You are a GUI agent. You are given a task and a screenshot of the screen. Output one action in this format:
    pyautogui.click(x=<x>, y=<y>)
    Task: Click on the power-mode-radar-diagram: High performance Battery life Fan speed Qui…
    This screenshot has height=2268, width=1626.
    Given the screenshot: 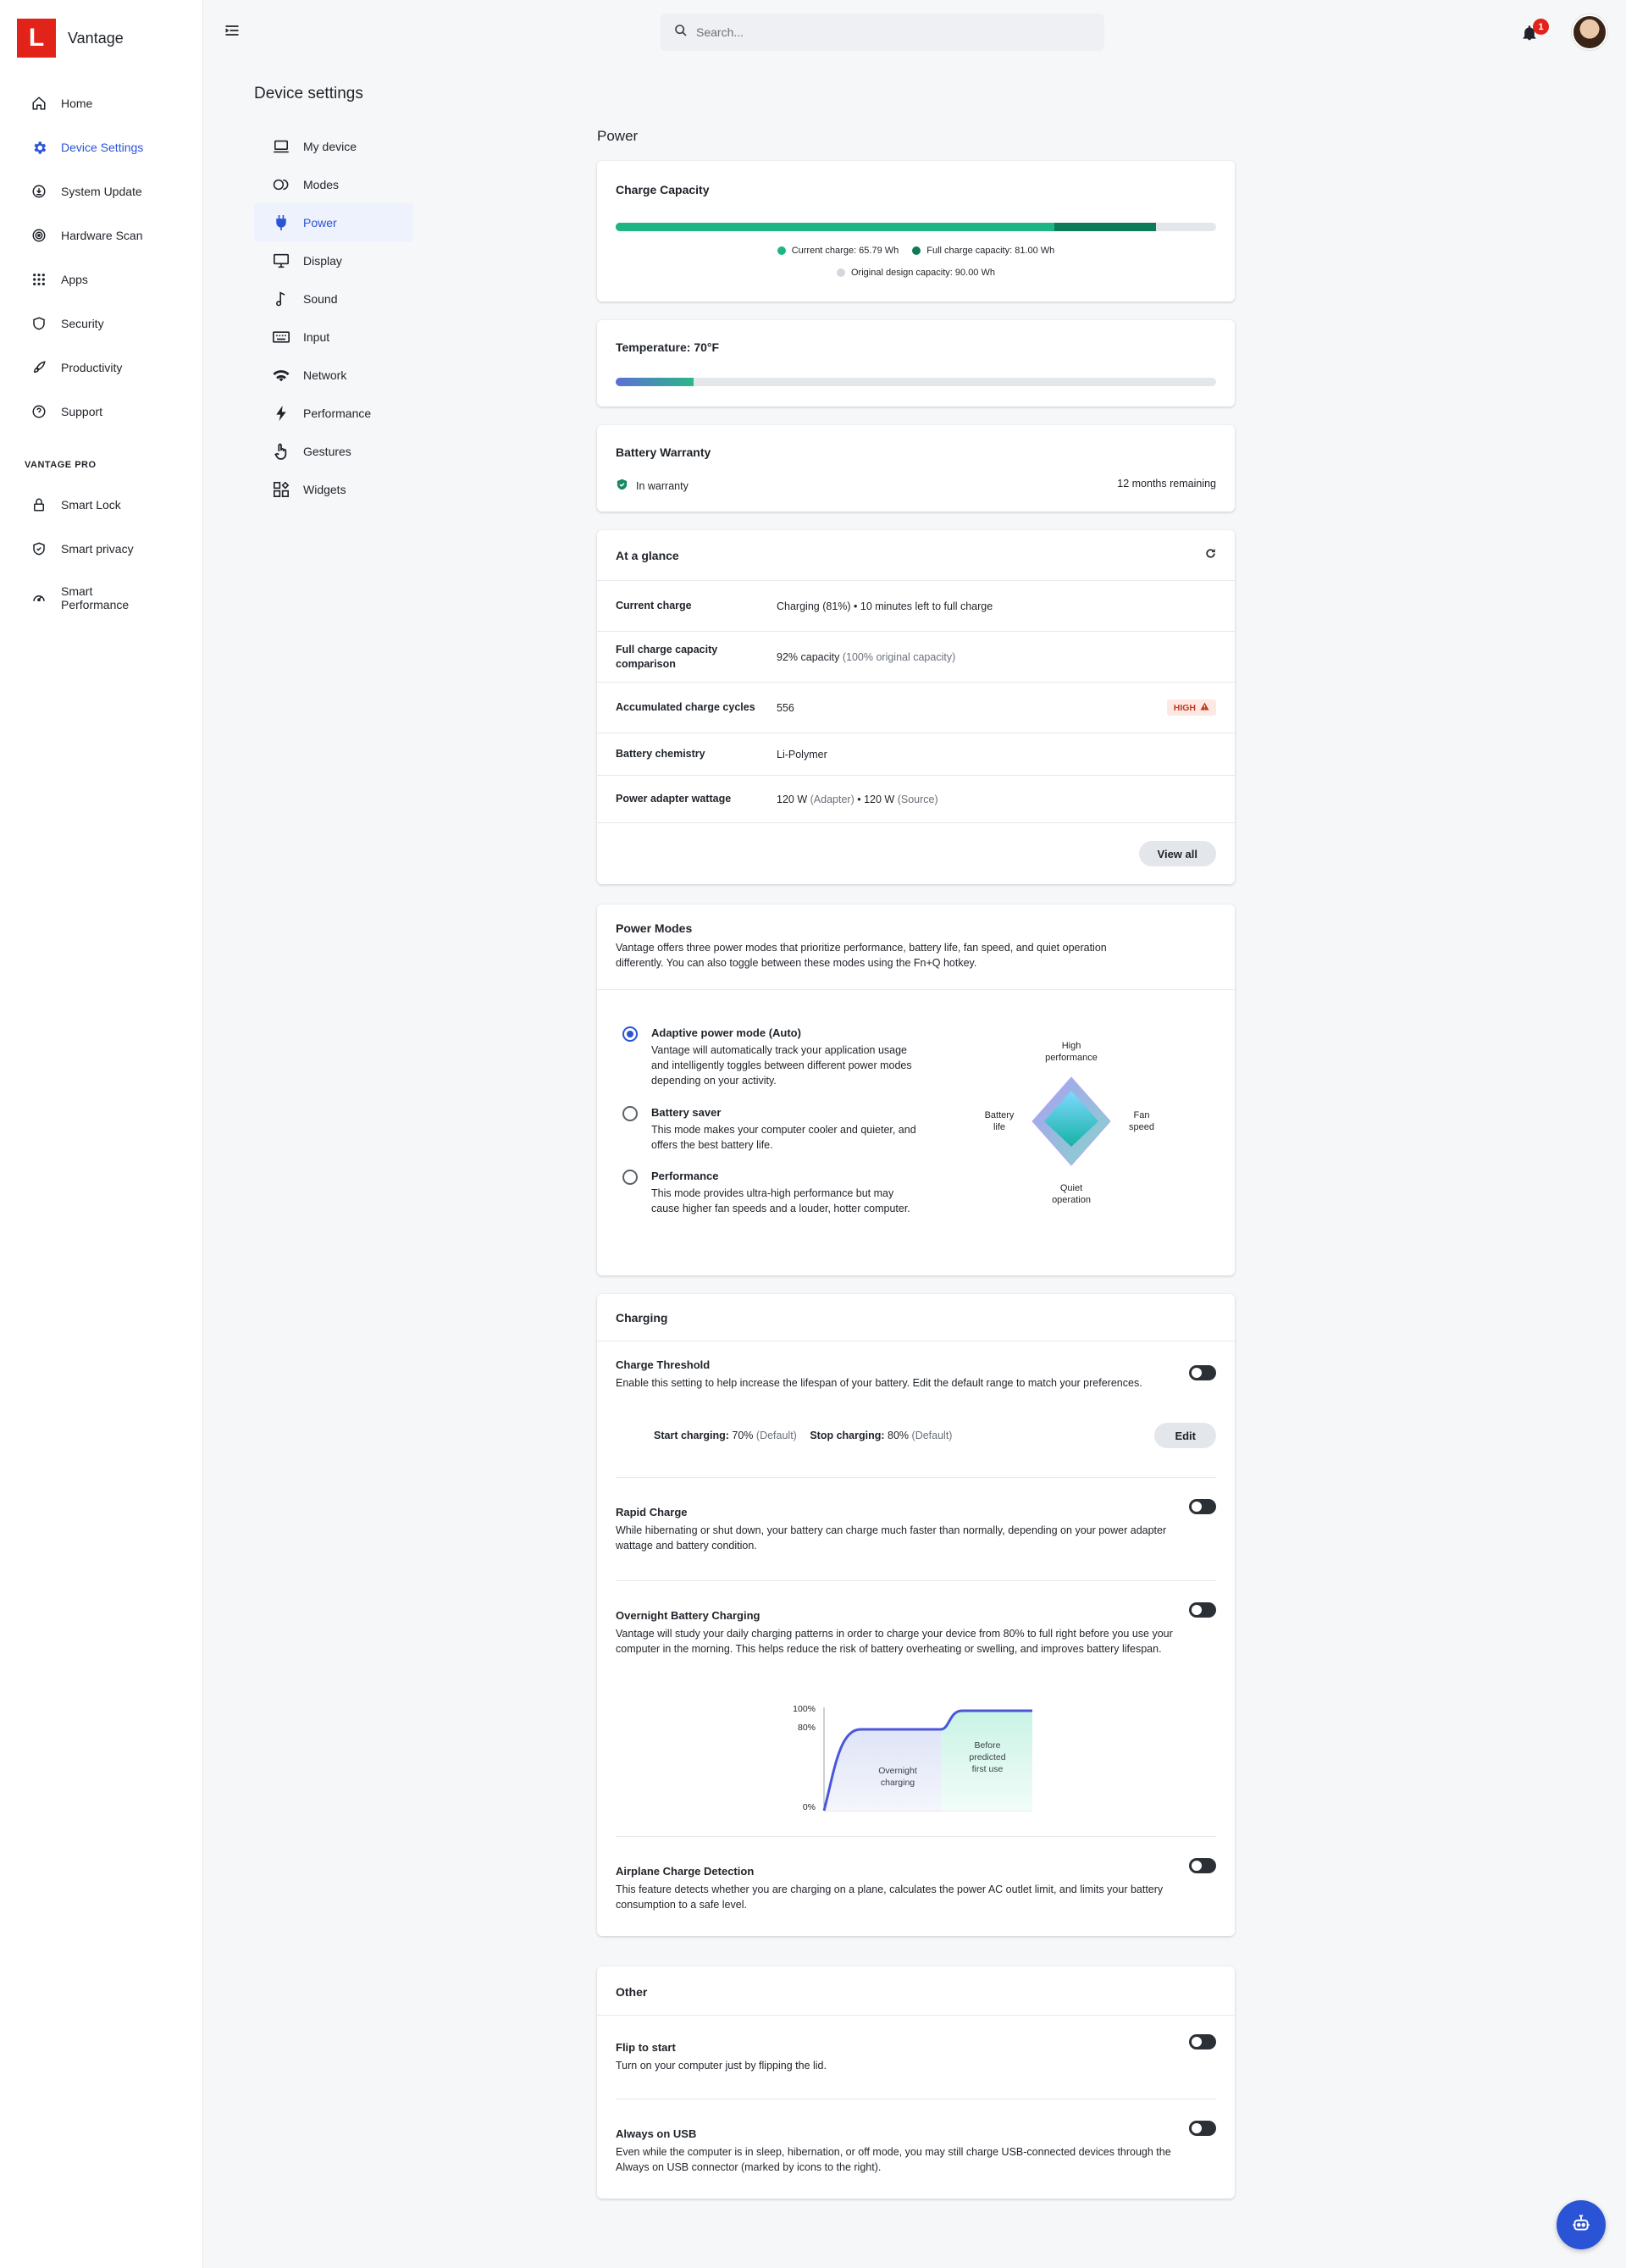 What is the action you would take?
    pyautogui.click(x=1071, y=1133)
    